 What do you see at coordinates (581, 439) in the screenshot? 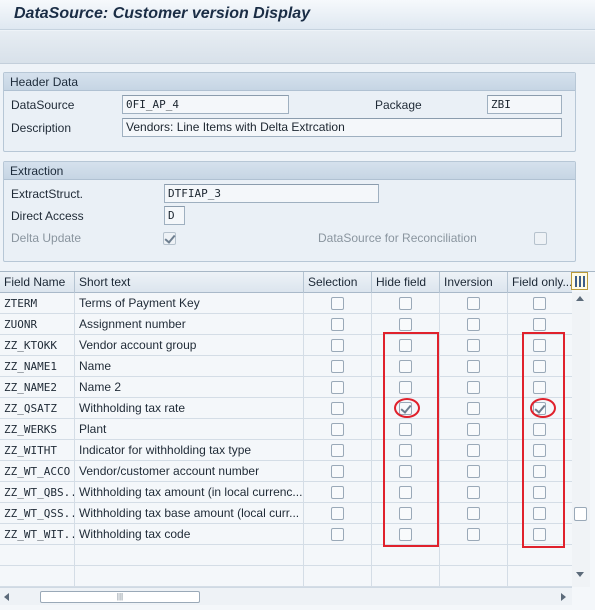
I see `vertical-scrollbar` at bounding box center [581, 439].